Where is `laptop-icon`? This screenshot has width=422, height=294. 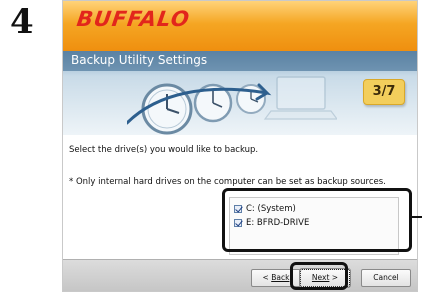
laptop-icon is located at coordinates (300, 98).